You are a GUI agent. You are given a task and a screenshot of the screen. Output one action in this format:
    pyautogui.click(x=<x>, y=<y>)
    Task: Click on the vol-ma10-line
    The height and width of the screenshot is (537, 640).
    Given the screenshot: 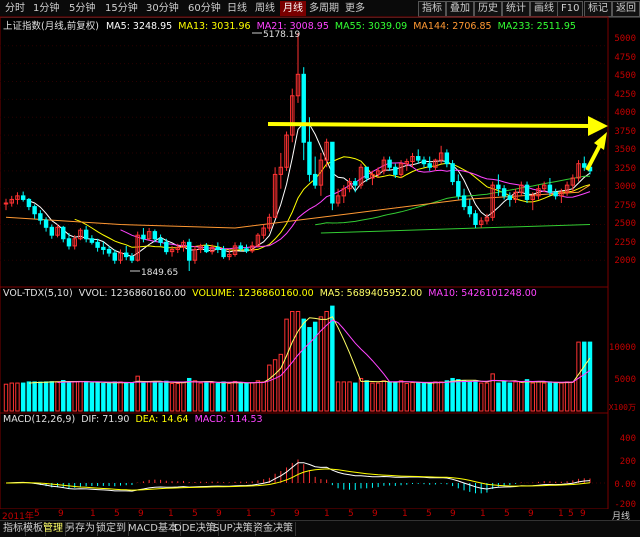 What is the action you would take?
    pyautogui.click(x=324, y=351)
    